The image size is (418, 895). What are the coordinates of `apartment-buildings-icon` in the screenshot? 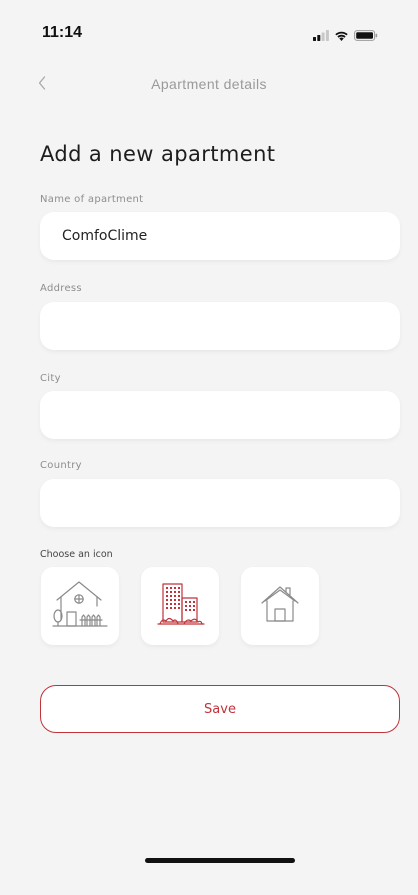 It's located at (180, 606).